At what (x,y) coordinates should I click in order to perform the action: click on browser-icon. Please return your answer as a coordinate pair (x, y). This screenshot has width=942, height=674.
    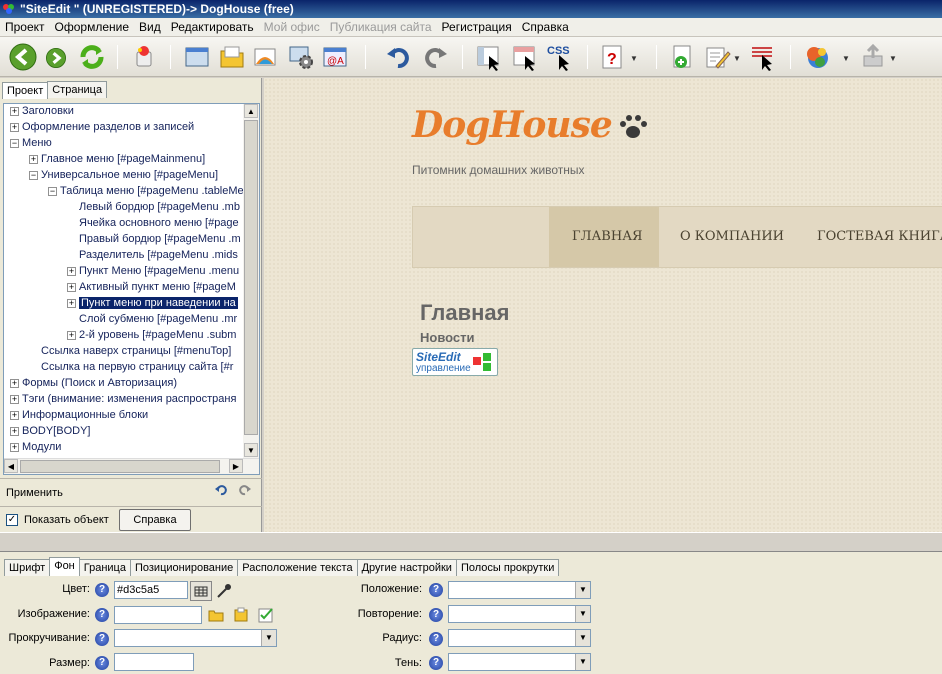
    Looking at the image, I should click on (817, 57).